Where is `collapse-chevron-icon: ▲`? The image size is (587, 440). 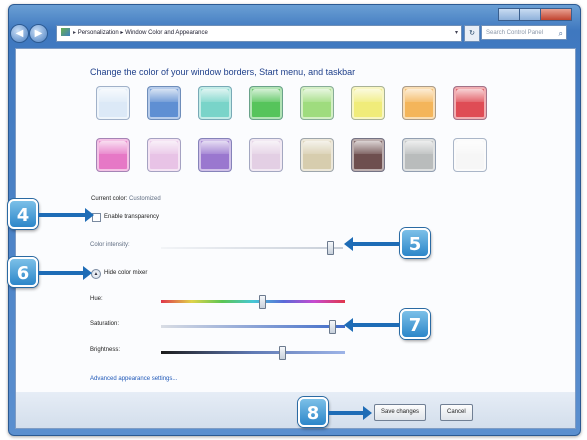
collapse-chevron-icon: ▲ is located at coordinates (96, 274).